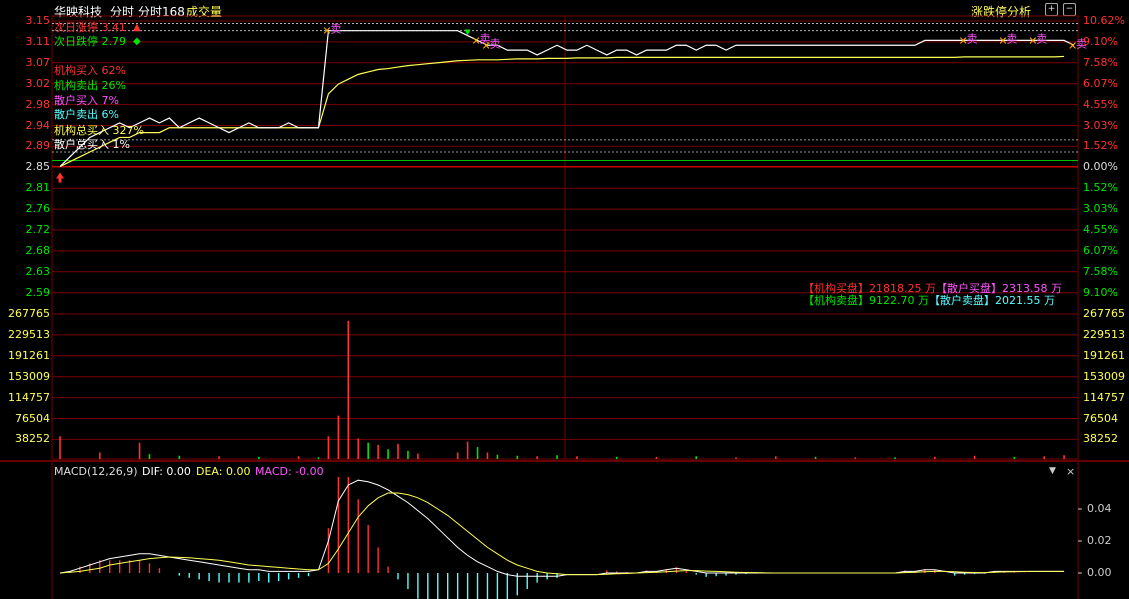  I want to click on inst-sell-value: 9122.70 万, so click(899, 300).